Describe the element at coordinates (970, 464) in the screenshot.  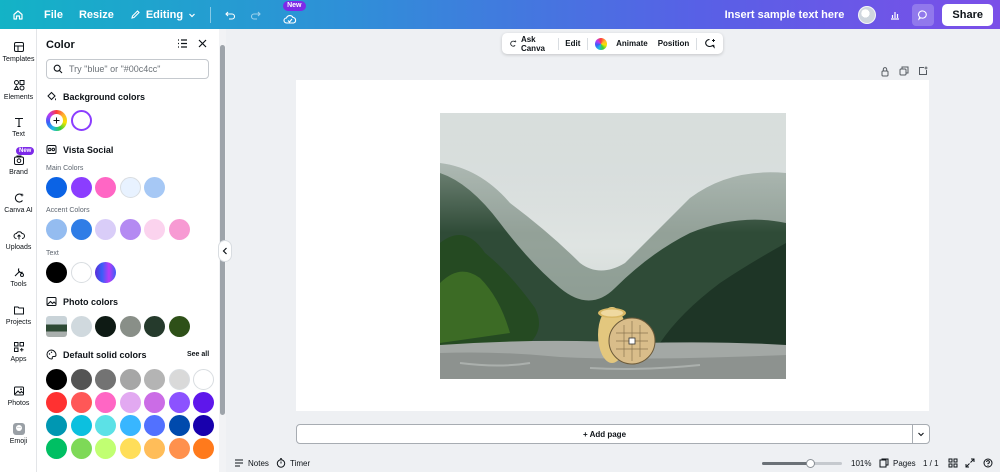
I see `fullscreen-button` at that location.